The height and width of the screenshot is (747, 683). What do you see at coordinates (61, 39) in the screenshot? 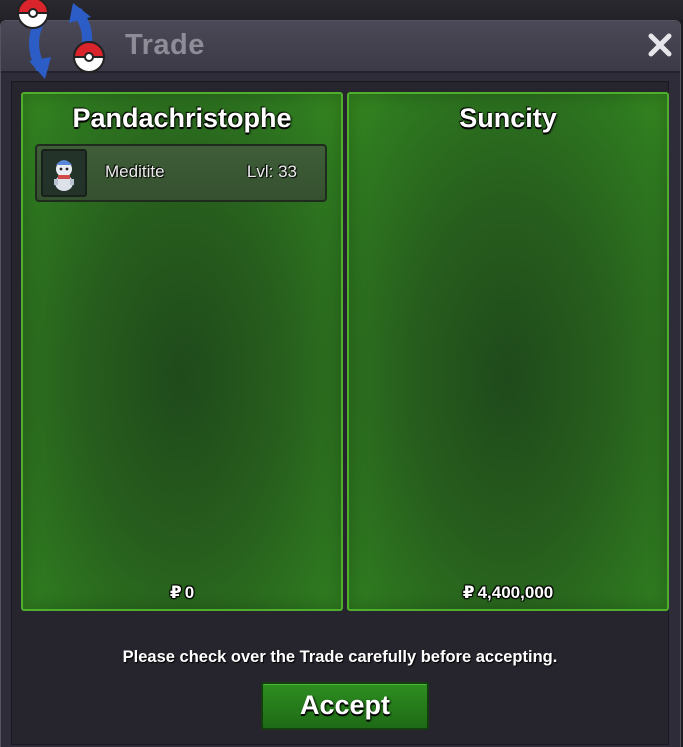
I see `trade-arrows-pokeball-icon` at bounding box center [61, 39].